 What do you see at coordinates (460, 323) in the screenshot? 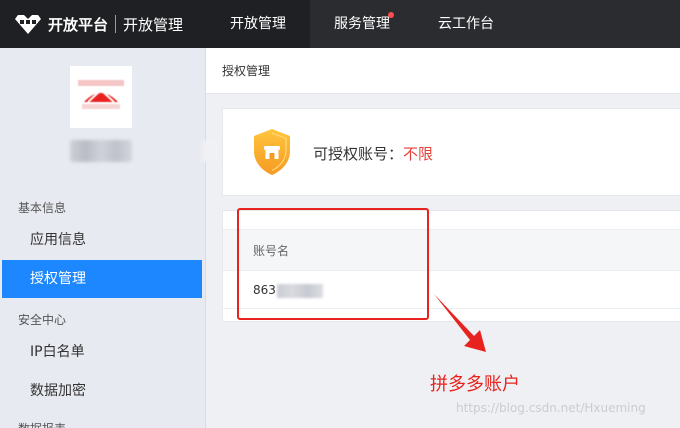
I see `annotation-arrow-icon` at bounding box center [460, 323].